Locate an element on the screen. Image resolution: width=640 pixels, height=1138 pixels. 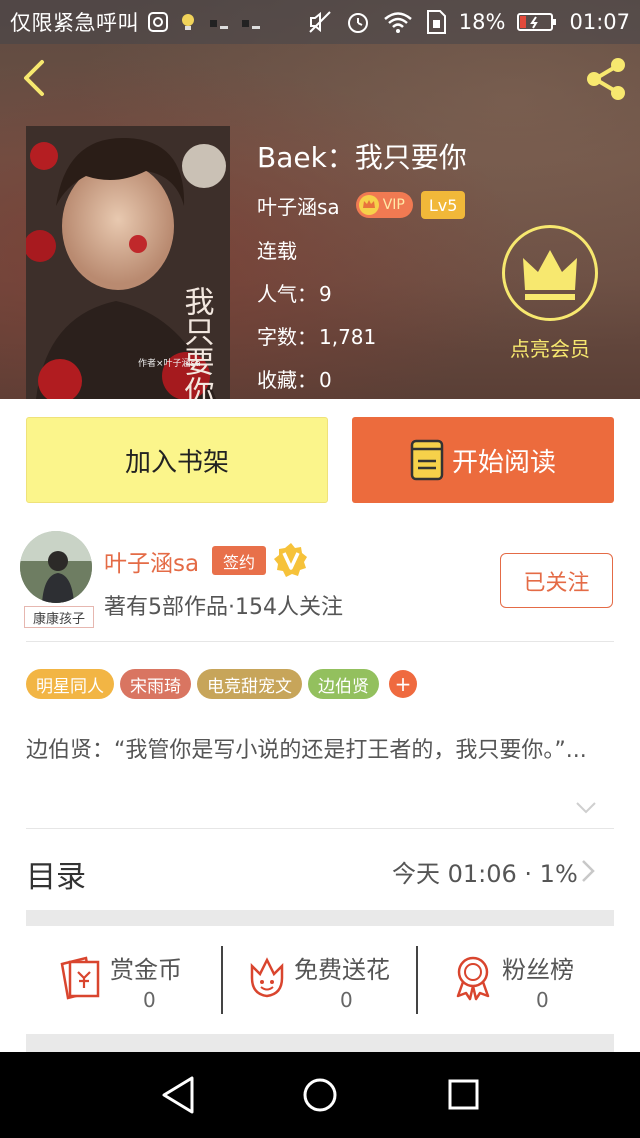
add-to-shelf-label: 加入书架 is located at coordinates (176, 462).